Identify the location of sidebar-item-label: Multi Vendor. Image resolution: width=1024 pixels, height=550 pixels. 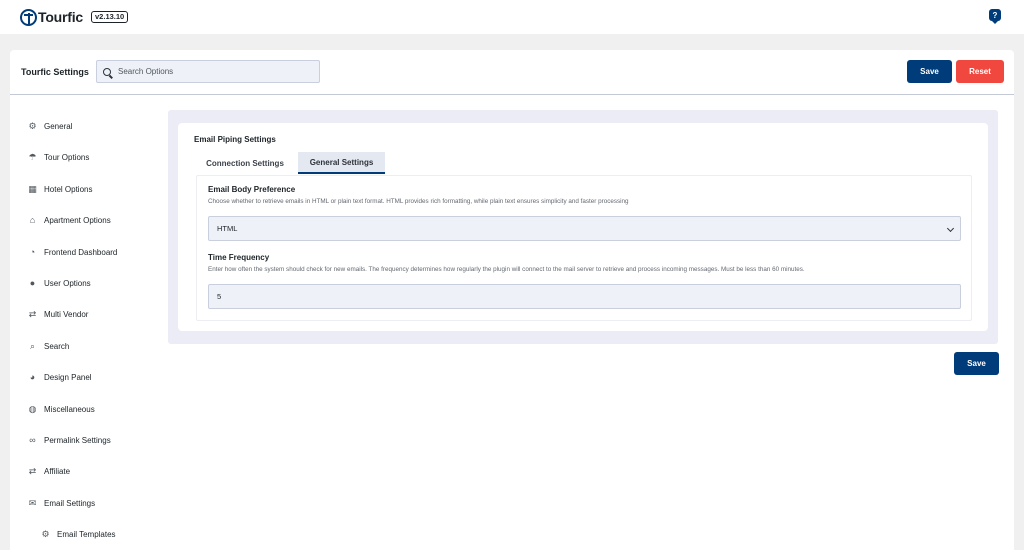
(66, 314).